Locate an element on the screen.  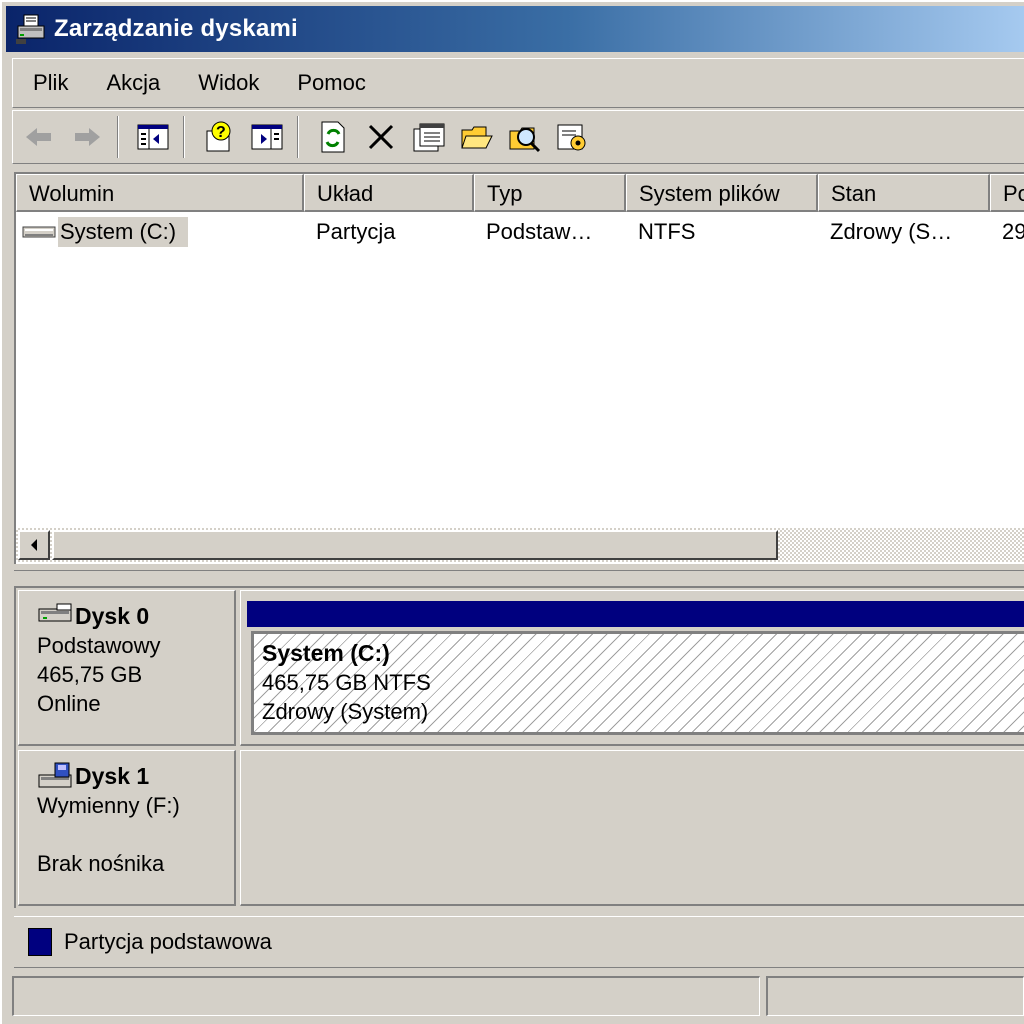
primary-partition-bar is located at coordinates (635, 614).